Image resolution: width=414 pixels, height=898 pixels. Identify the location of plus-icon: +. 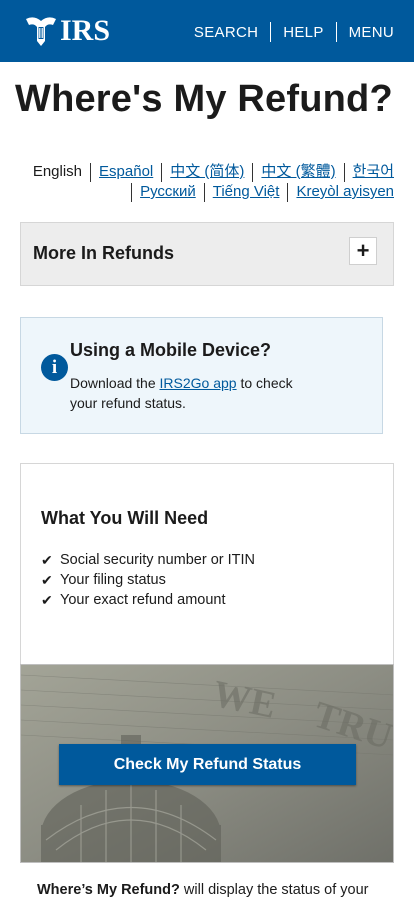
(363, 251).